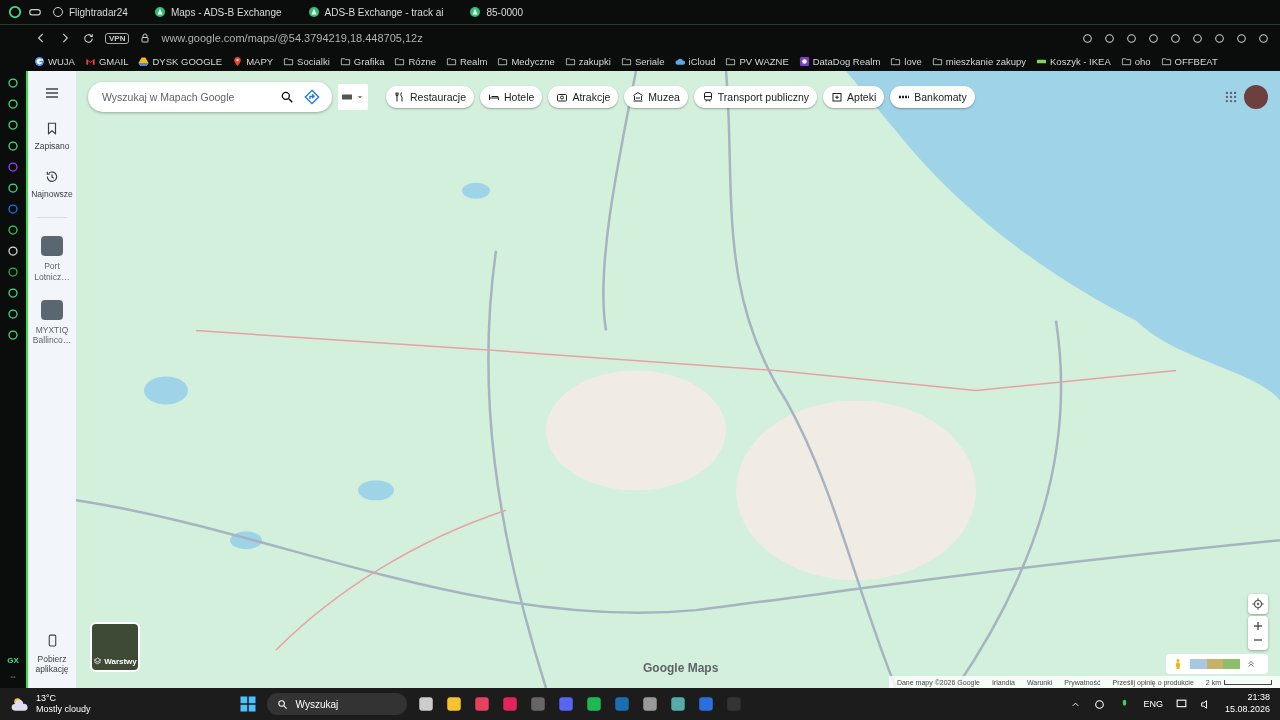 Image resolution: width=1280 pixels, height=720 pixels. Describe the element at coordinates (39, 61) in the screenshot. I see `google-icon` at that location.